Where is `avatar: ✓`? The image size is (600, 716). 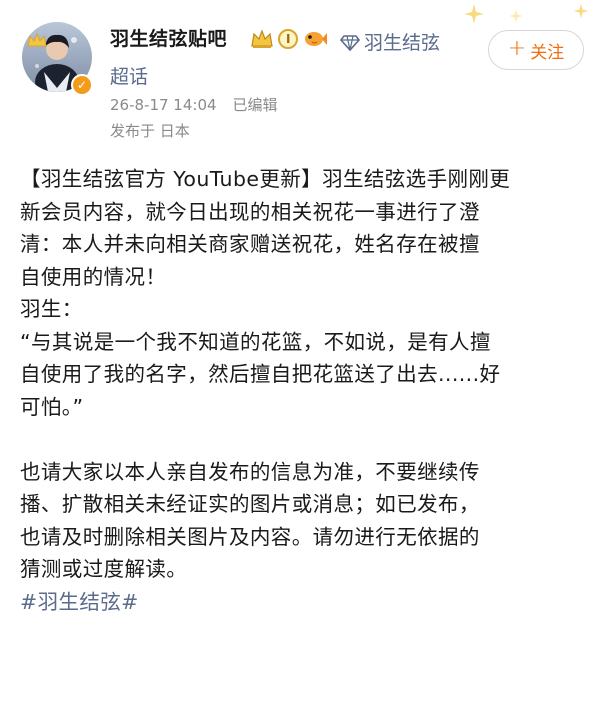 avatar: ✓ is located at coordinates (57, 59).